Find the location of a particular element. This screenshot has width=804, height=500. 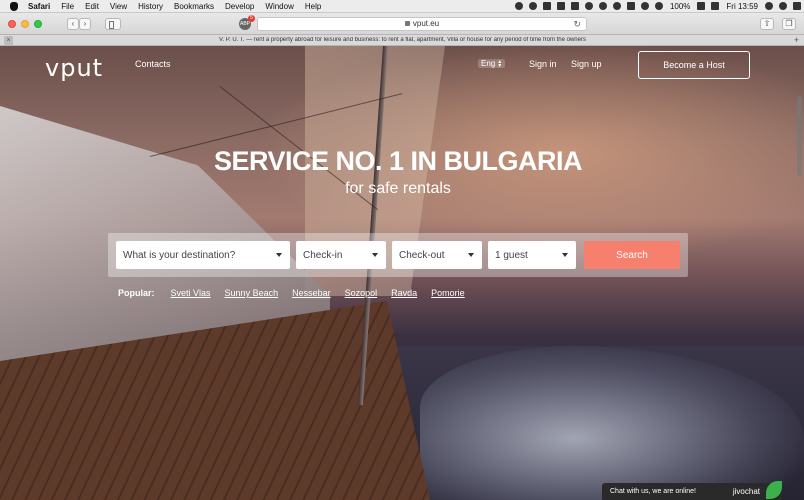

search-button: Search is located at coordinates (632, 255).